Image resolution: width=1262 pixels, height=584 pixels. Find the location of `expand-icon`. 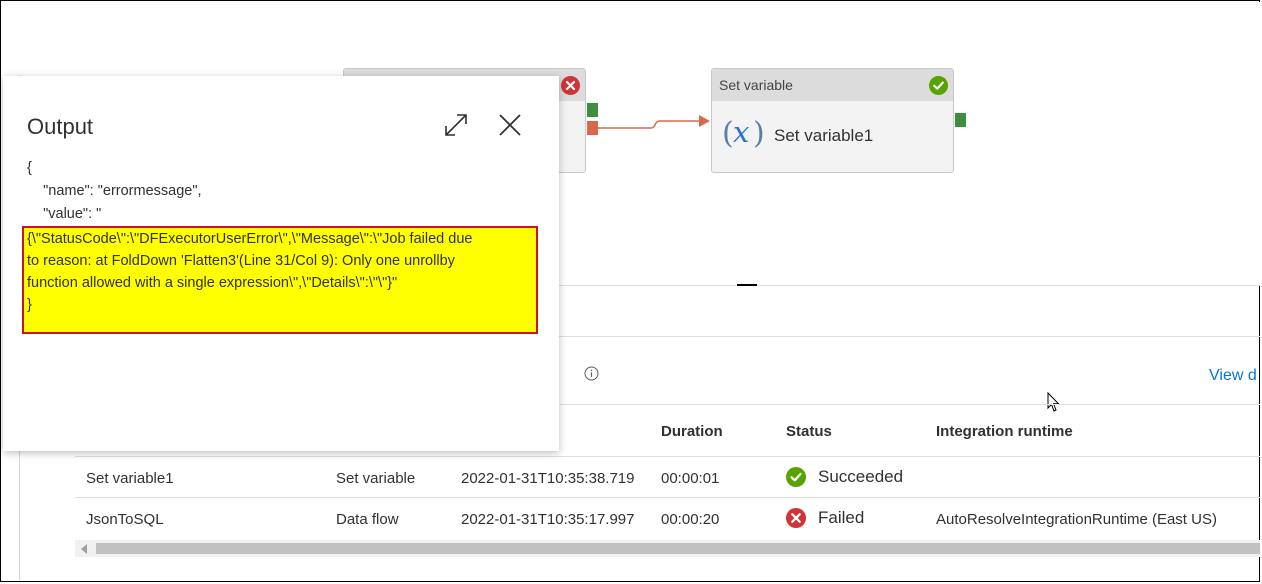

expand-icon is located at coordinates (456, 125).